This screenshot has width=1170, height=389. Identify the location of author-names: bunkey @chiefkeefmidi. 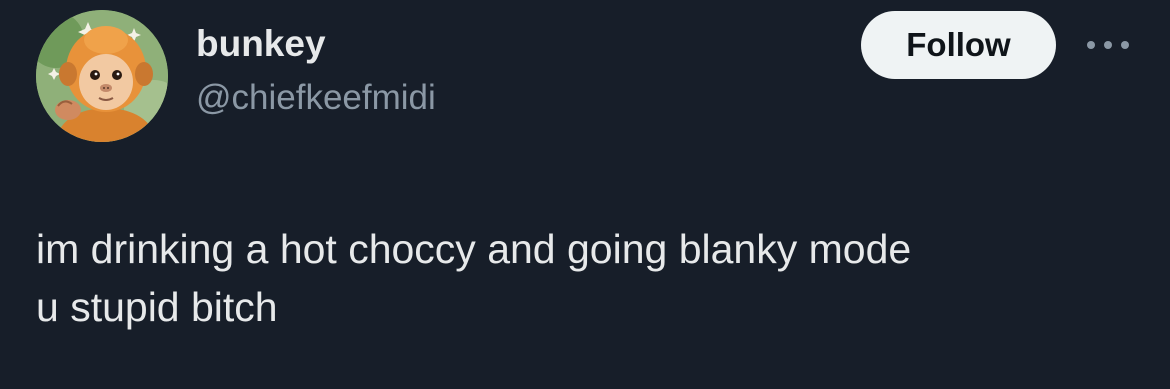
(316, 72).